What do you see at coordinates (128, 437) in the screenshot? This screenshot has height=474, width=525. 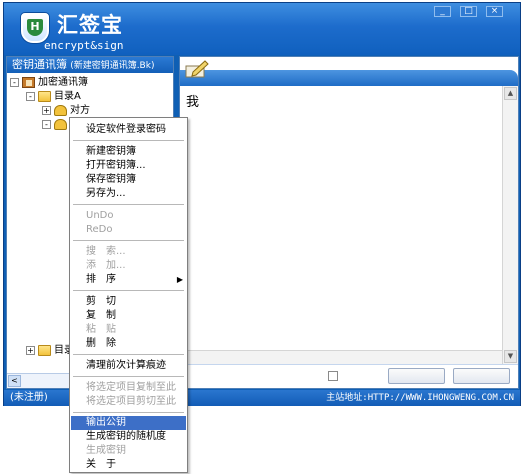 I see `menu-item-key-randomness: 生成密钥的随机度` at bounding box center [128, 437].